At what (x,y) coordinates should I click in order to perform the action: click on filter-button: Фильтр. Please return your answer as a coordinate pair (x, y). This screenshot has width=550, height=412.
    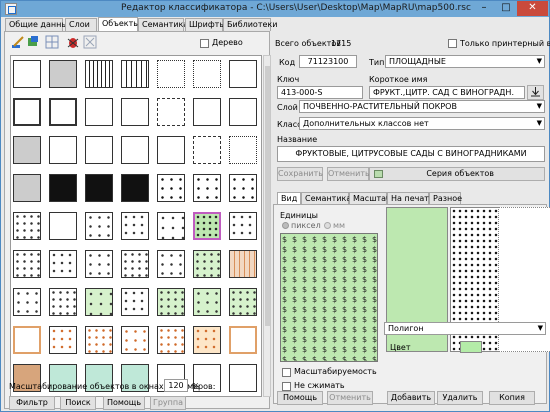
    Looking at the image, I should click on (32, 403).